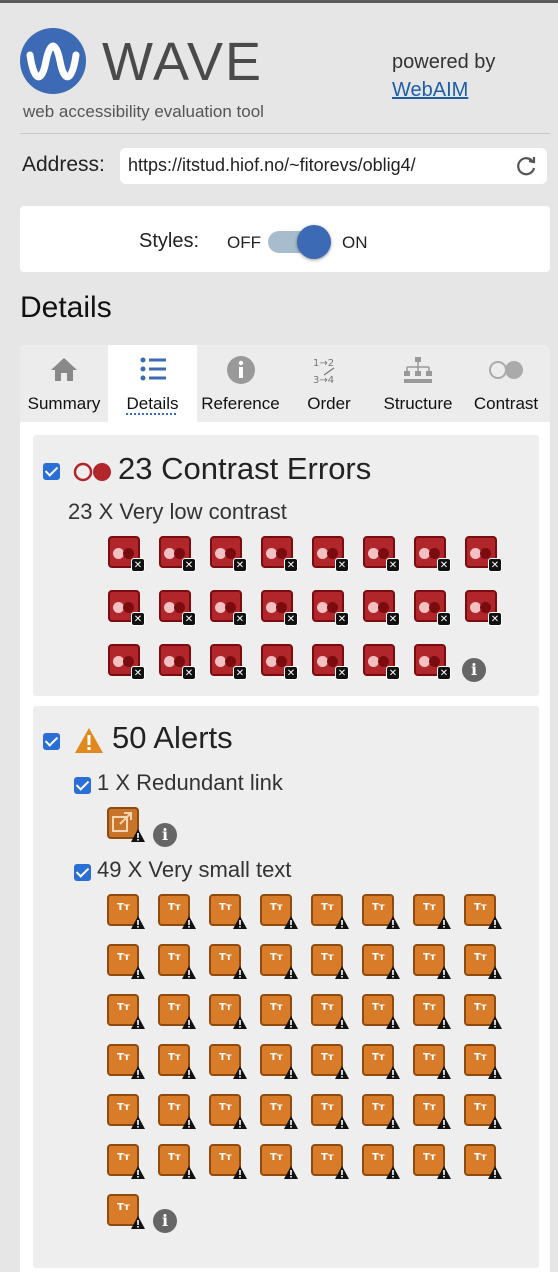 The width and height of the screenshot is (558, 1272). What do you see at coordinates (152, 383) in the screenshot?
I see `tab-details: Details` at bounding box center [152, 383].